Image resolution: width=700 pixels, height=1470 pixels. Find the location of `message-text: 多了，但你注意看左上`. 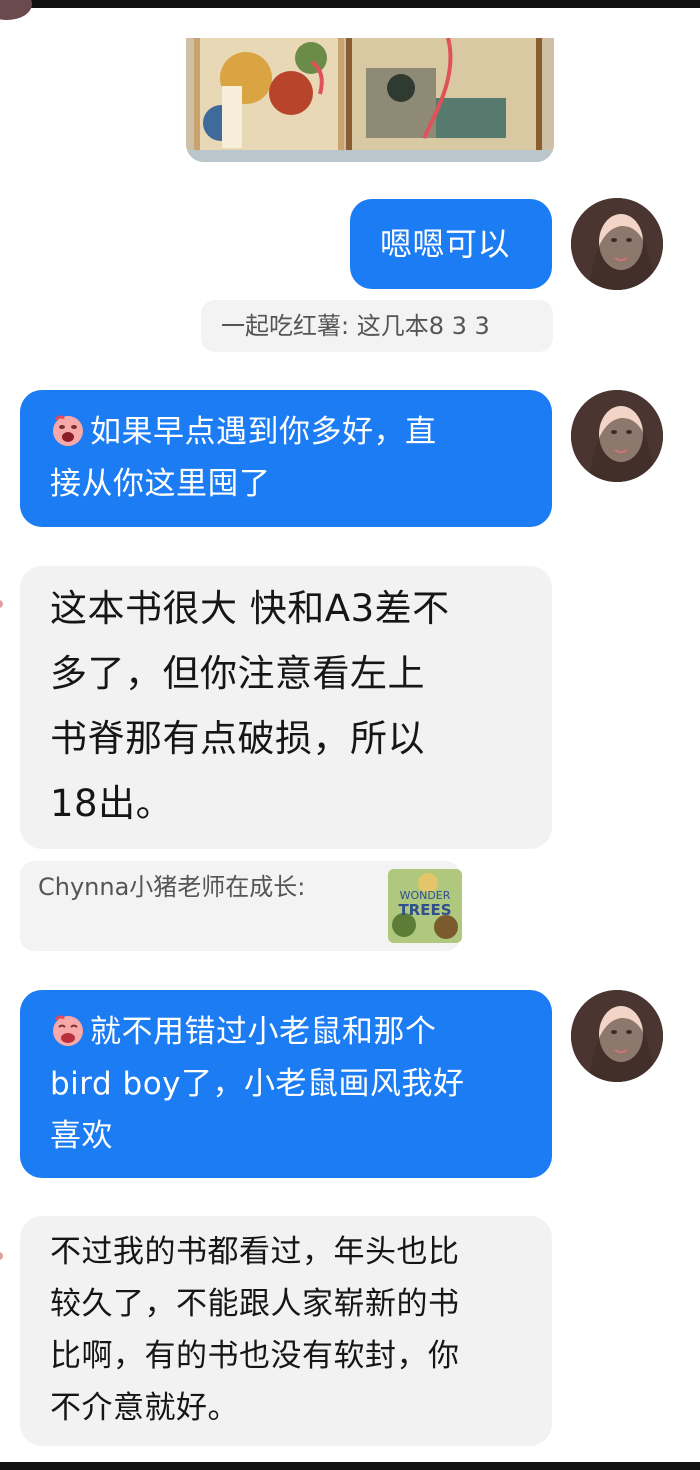

message-text: 多了，但你注意看左上 is located at coordinates (237, 673).